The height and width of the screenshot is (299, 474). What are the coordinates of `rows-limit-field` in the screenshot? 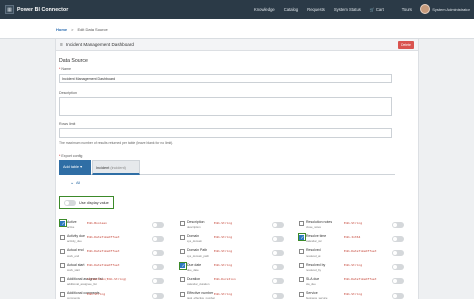 It's located at (225, 133).